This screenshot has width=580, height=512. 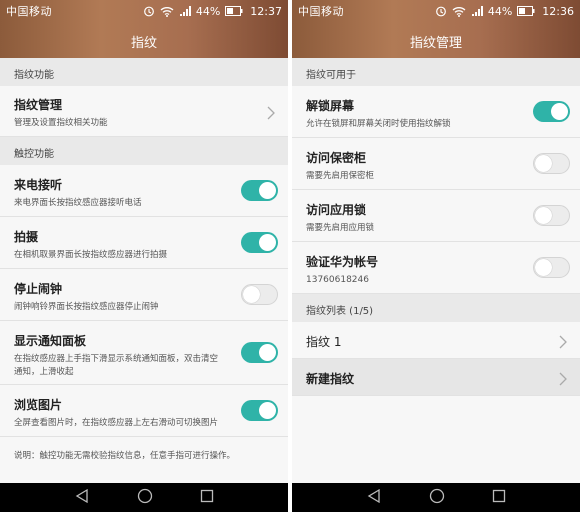 I want to click on new-fingerprint-item: 新建指纹, so click(x=436, y=377).